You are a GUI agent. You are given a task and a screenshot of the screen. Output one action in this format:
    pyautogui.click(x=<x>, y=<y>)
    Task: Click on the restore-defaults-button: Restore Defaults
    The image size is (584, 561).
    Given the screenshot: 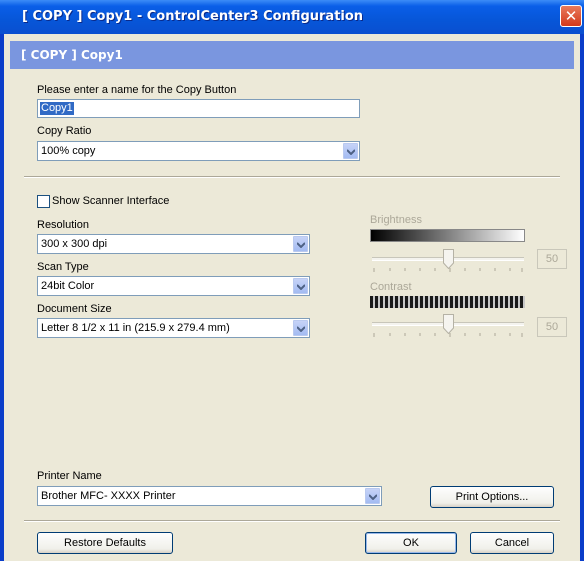 What is the action you would take?
    pyautogui.click(x=105, y=543)
    